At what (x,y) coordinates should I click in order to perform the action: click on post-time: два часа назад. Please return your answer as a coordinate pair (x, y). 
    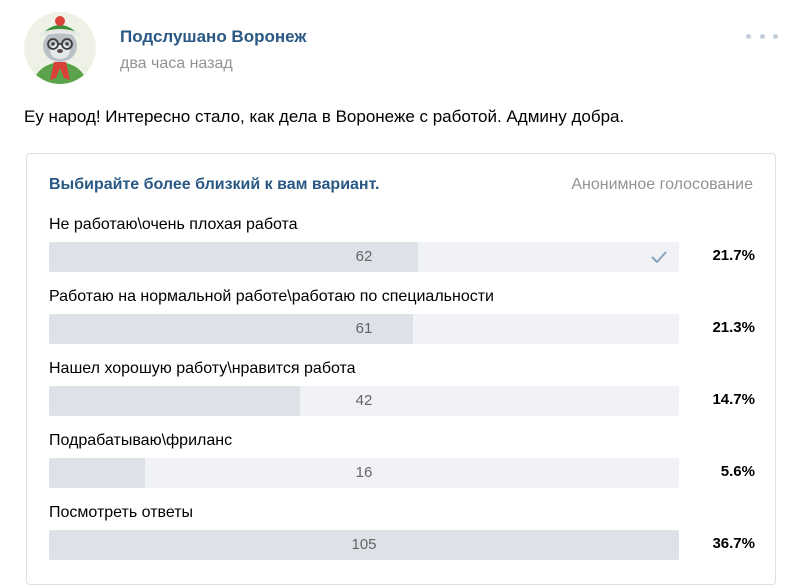
    Looking at the image, I should click on (176, 64).